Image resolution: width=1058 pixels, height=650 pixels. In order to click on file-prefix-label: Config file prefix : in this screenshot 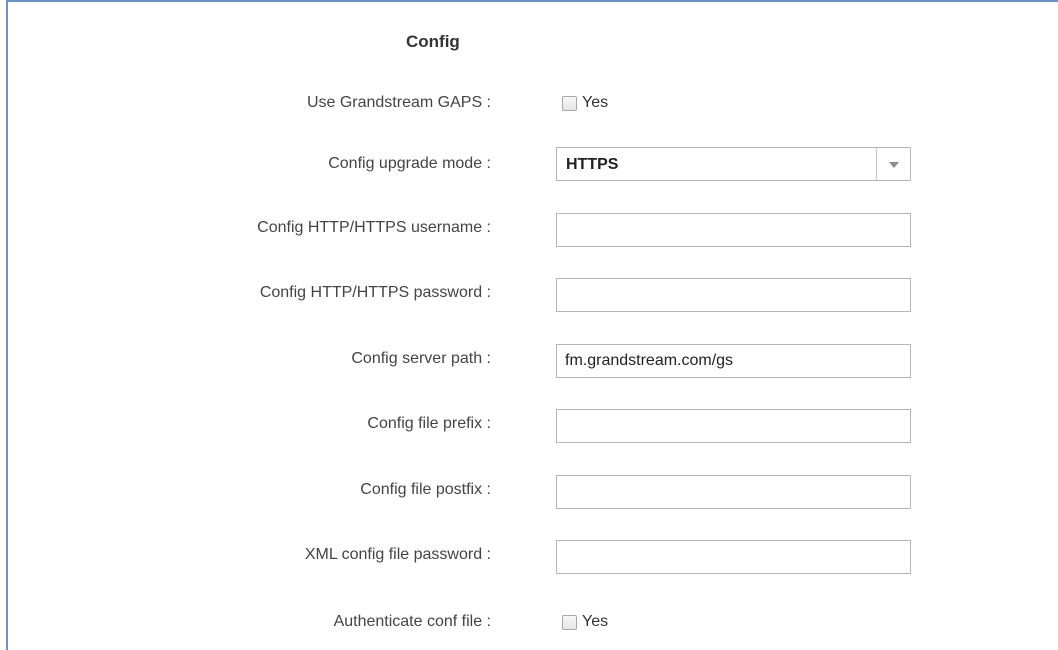, I will do `click(429, 423)`.